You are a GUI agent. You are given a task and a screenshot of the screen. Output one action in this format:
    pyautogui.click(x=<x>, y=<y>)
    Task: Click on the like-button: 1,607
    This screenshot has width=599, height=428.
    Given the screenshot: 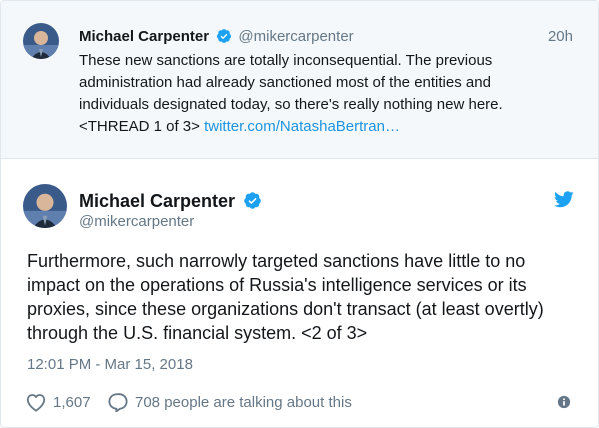 What is the action you would take?
    pyautogui.click(x=58, y=402)
    